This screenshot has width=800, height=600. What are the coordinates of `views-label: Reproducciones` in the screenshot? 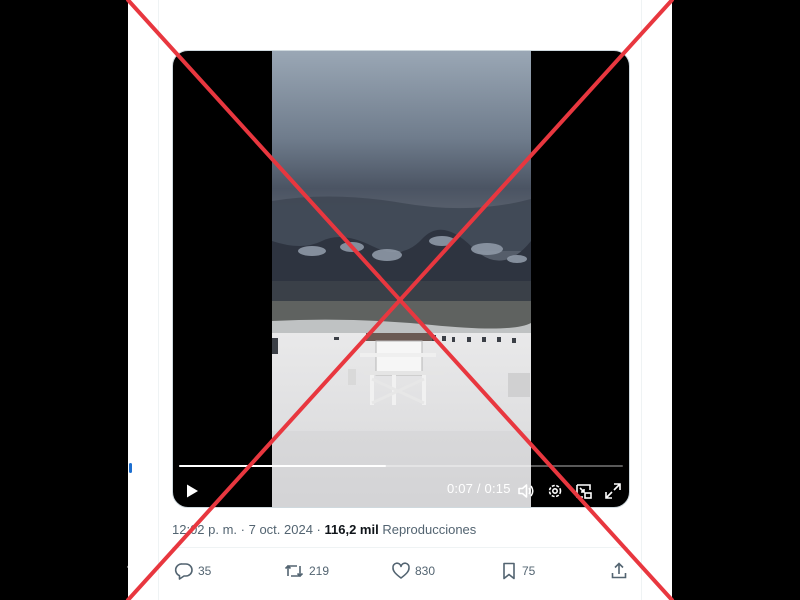 It's located at (427, 529).